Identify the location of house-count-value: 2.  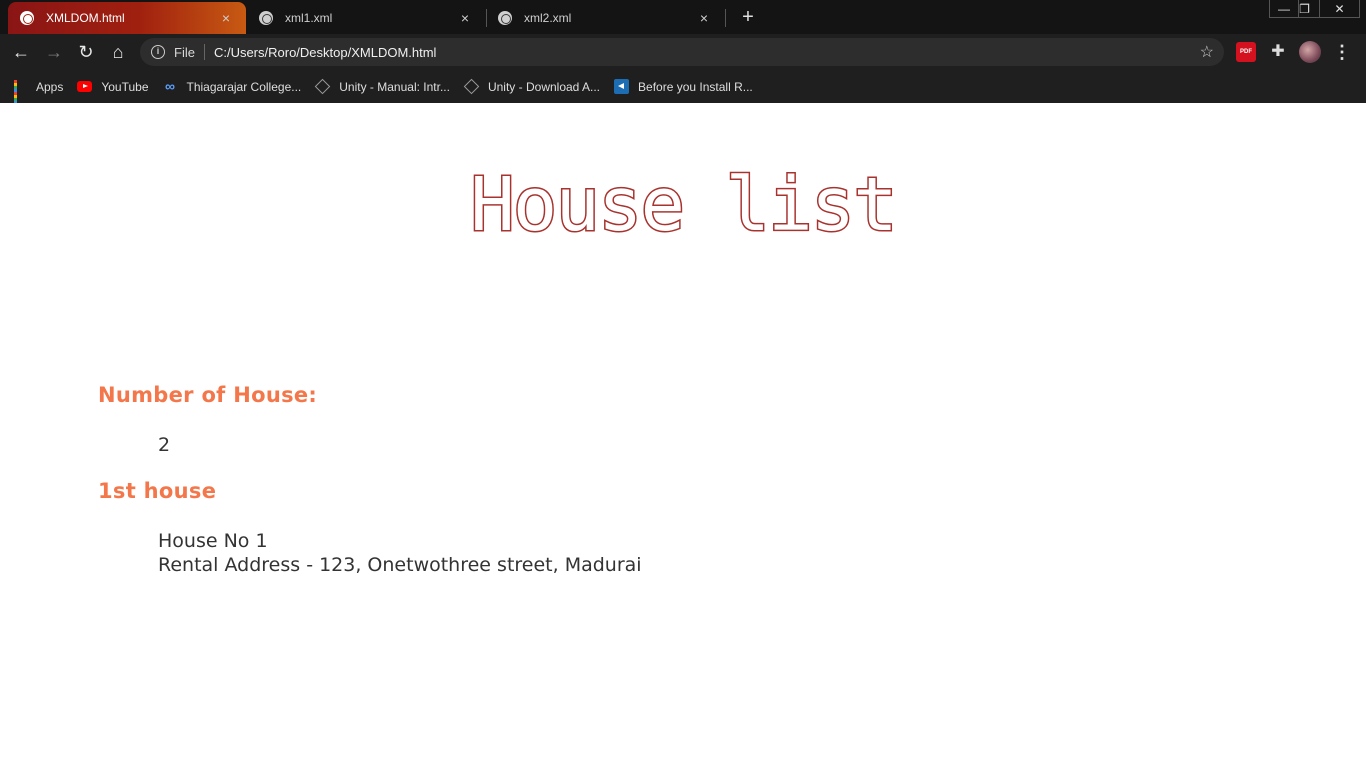
(164, 445).